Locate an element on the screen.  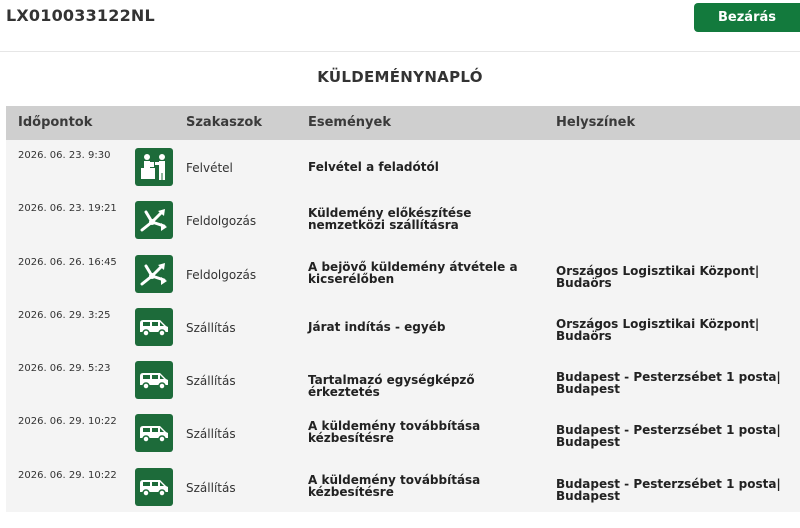
column-header-location: Helyszínek is located at coordinates (596, 122).